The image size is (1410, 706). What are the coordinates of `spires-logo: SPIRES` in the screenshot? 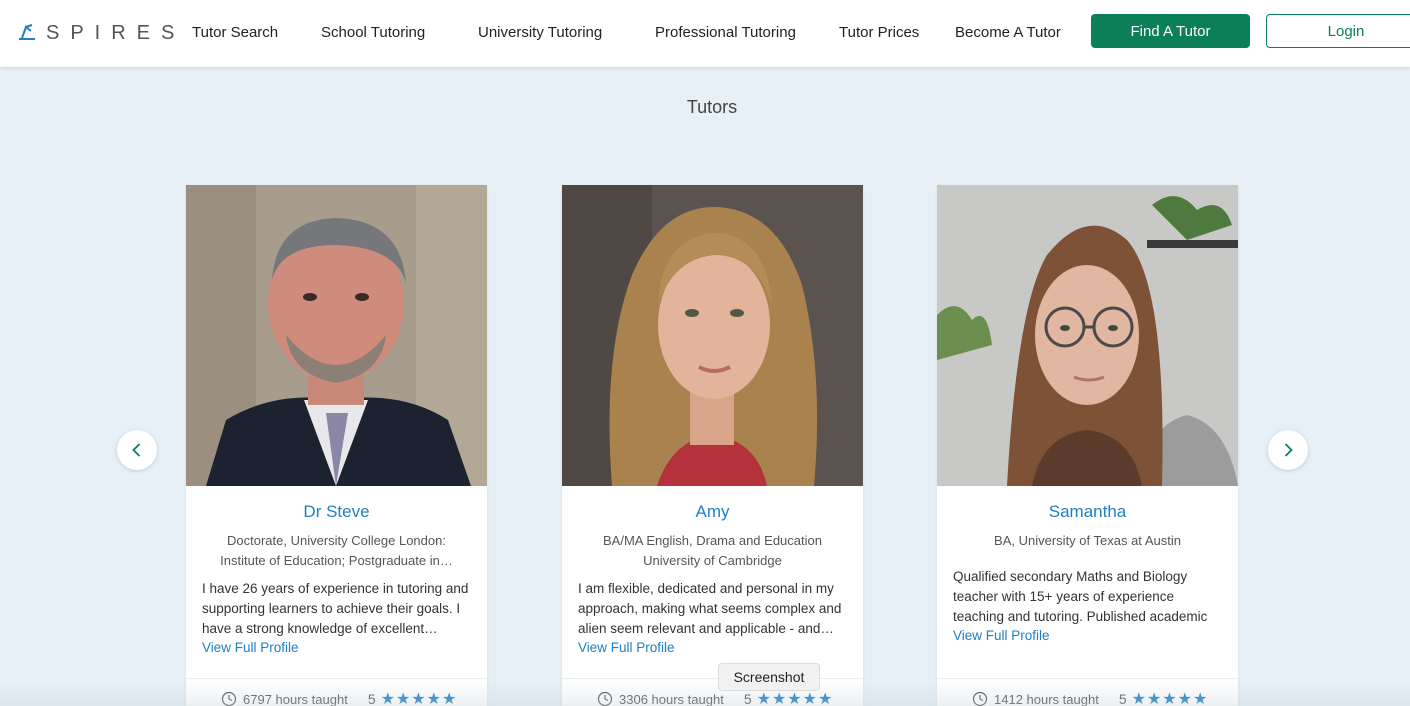 It's located at (100, 33).